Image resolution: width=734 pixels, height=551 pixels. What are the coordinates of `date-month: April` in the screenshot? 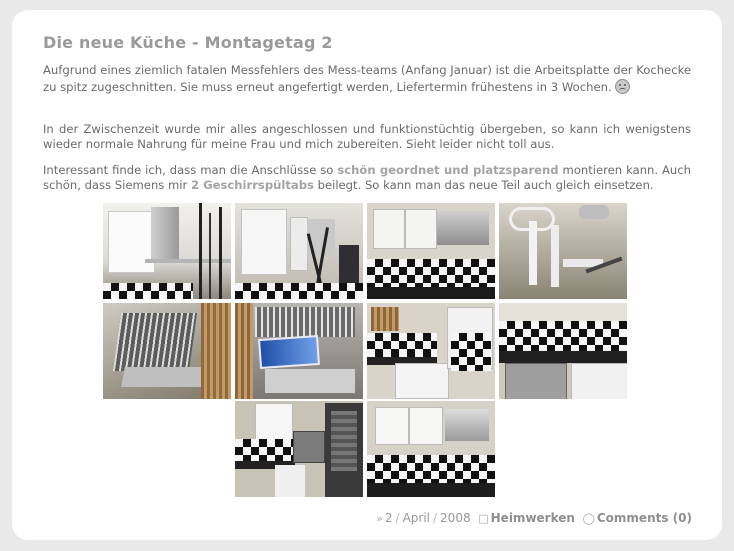 It's located at (416, 518).